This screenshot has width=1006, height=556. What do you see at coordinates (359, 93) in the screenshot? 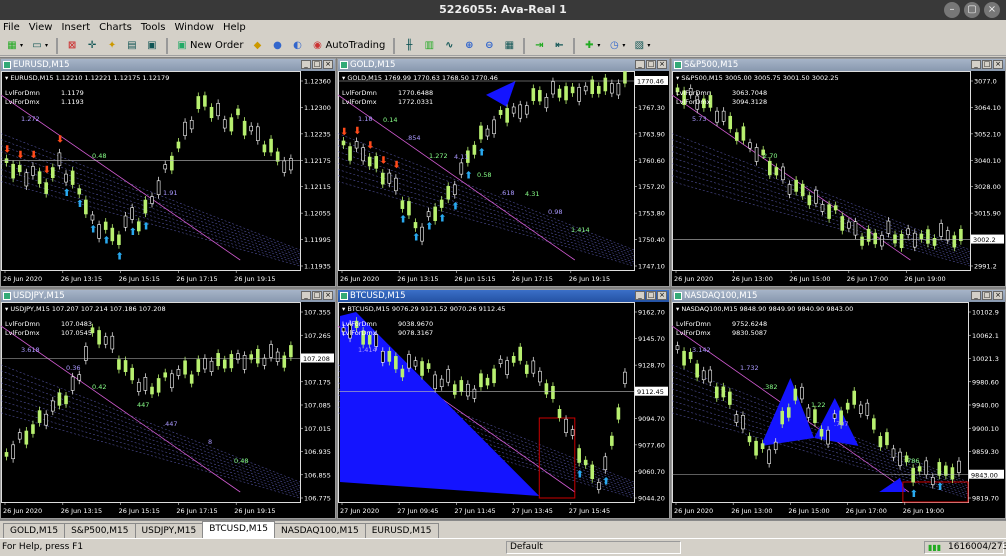
I see `lvl-dmn-label: LvlForDmn` at bounding box center [359, 93].